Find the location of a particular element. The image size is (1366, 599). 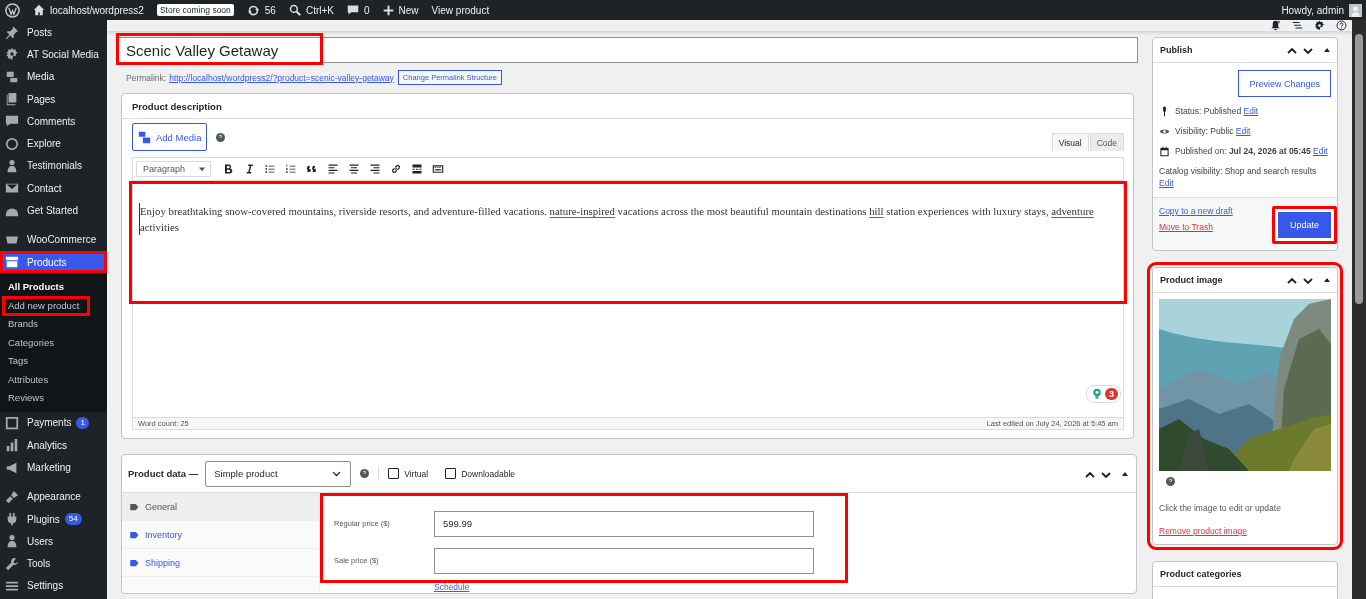

sidebar-item: Pages is located at coordinates (53, 99).